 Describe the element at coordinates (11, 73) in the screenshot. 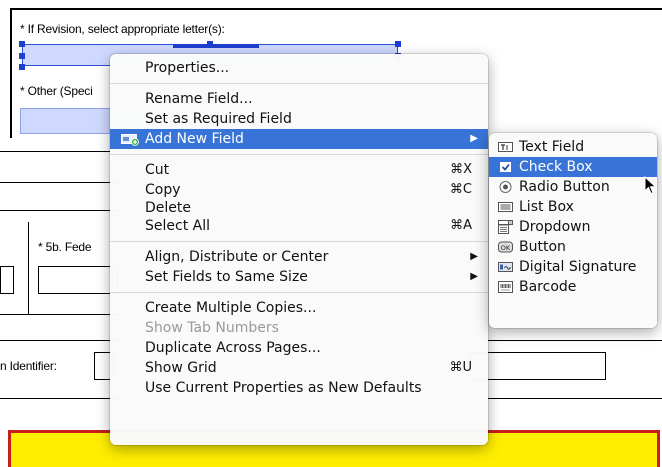

I see `form-border-left` at that location.